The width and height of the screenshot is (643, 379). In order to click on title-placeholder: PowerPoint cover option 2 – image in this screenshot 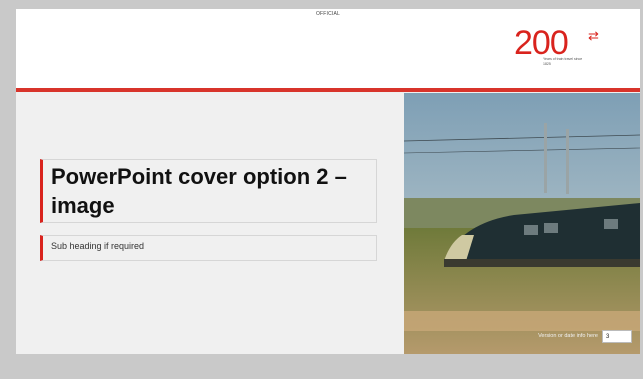, I will do `click(208, 191)`.